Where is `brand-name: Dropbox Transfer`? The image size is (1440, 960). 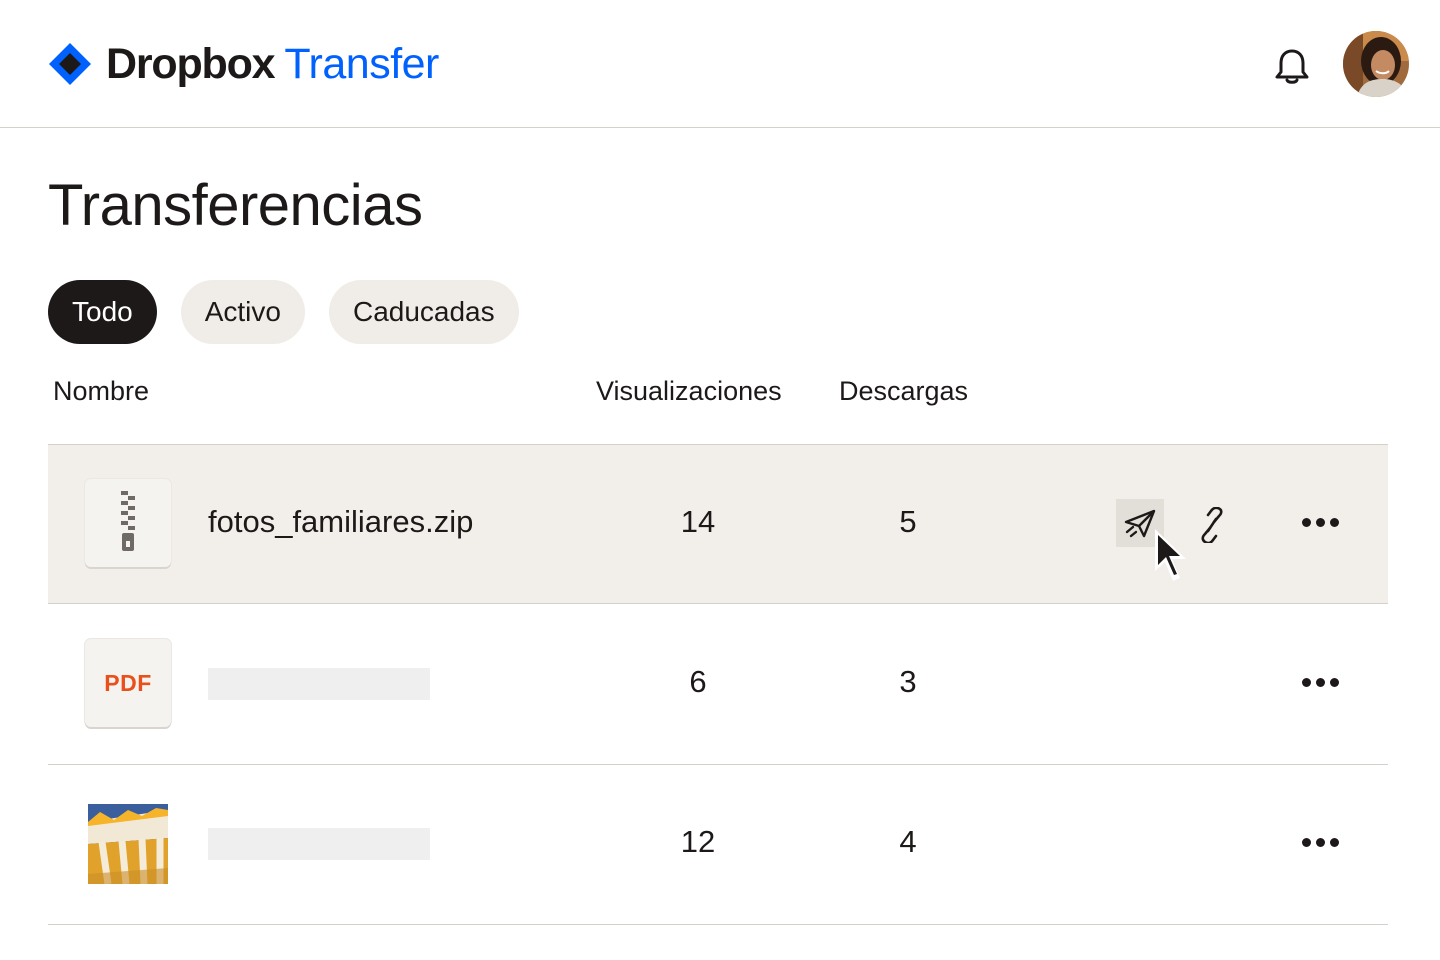 brand-name: Dropbox Transfer is located at coordinates (272, 64).